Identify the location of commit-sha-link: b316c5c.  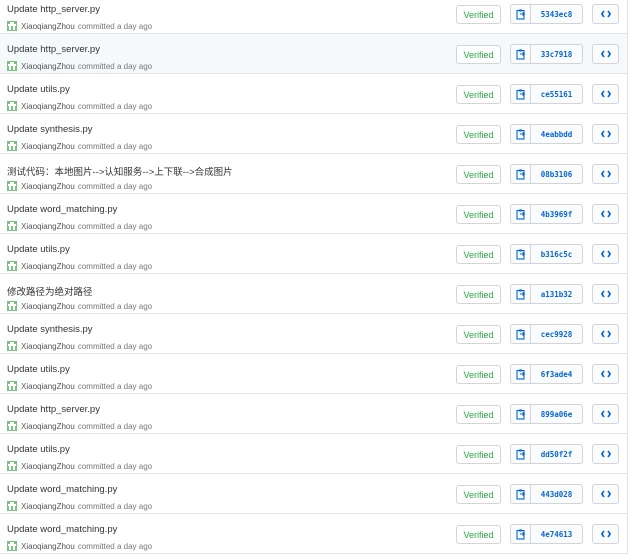
(556, 254).